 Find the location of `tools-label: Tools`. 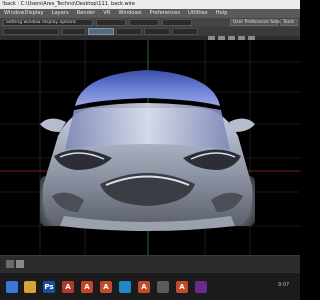

tools-label: Tools is located at coordinates (289, 22).